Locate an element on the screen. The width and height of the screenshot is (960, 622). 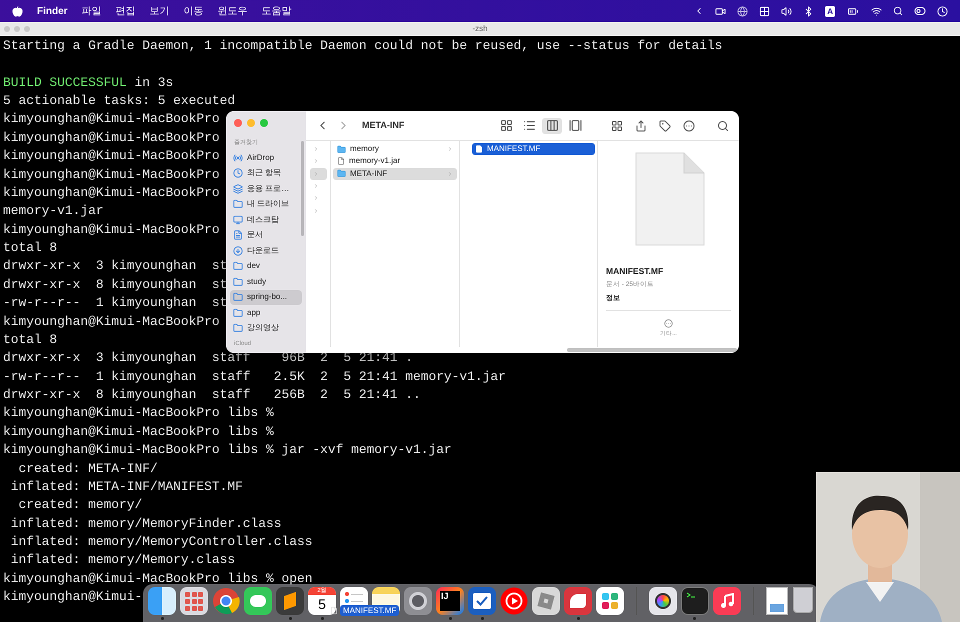
terminal-line: Starting a Gradle Daemon, 1 incompatible Daemon could not be reused, use --status for details is located at coordinates (362, 46).